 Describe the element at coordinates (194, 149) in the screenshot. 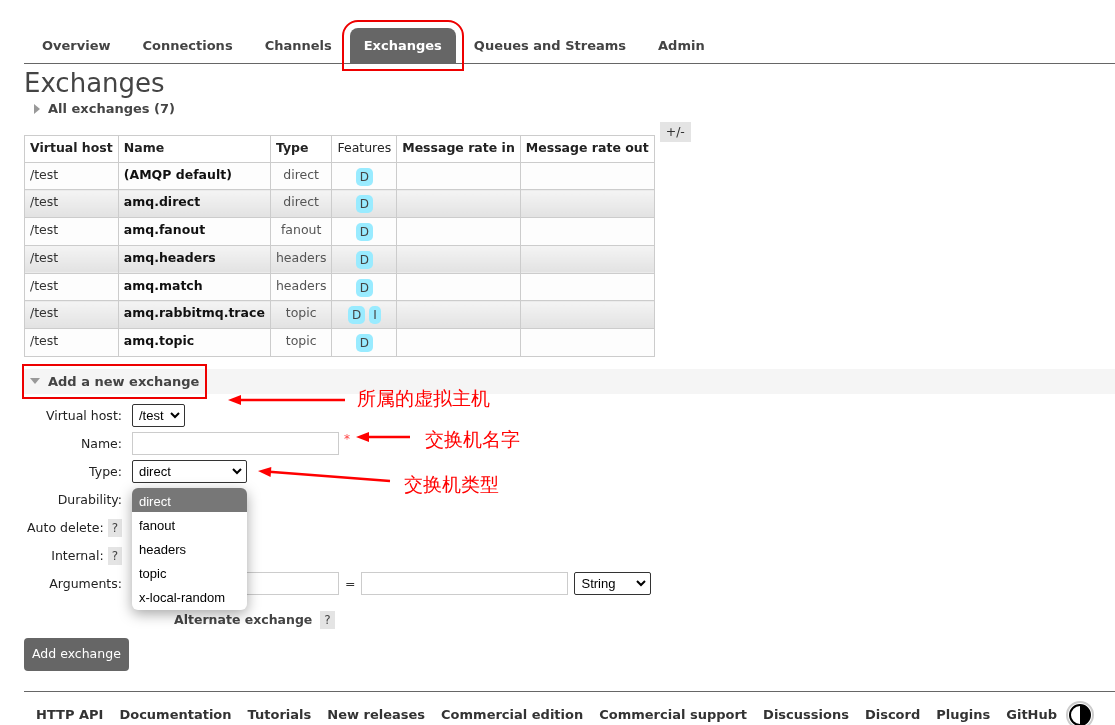

I see `column-header: Name` at that location.